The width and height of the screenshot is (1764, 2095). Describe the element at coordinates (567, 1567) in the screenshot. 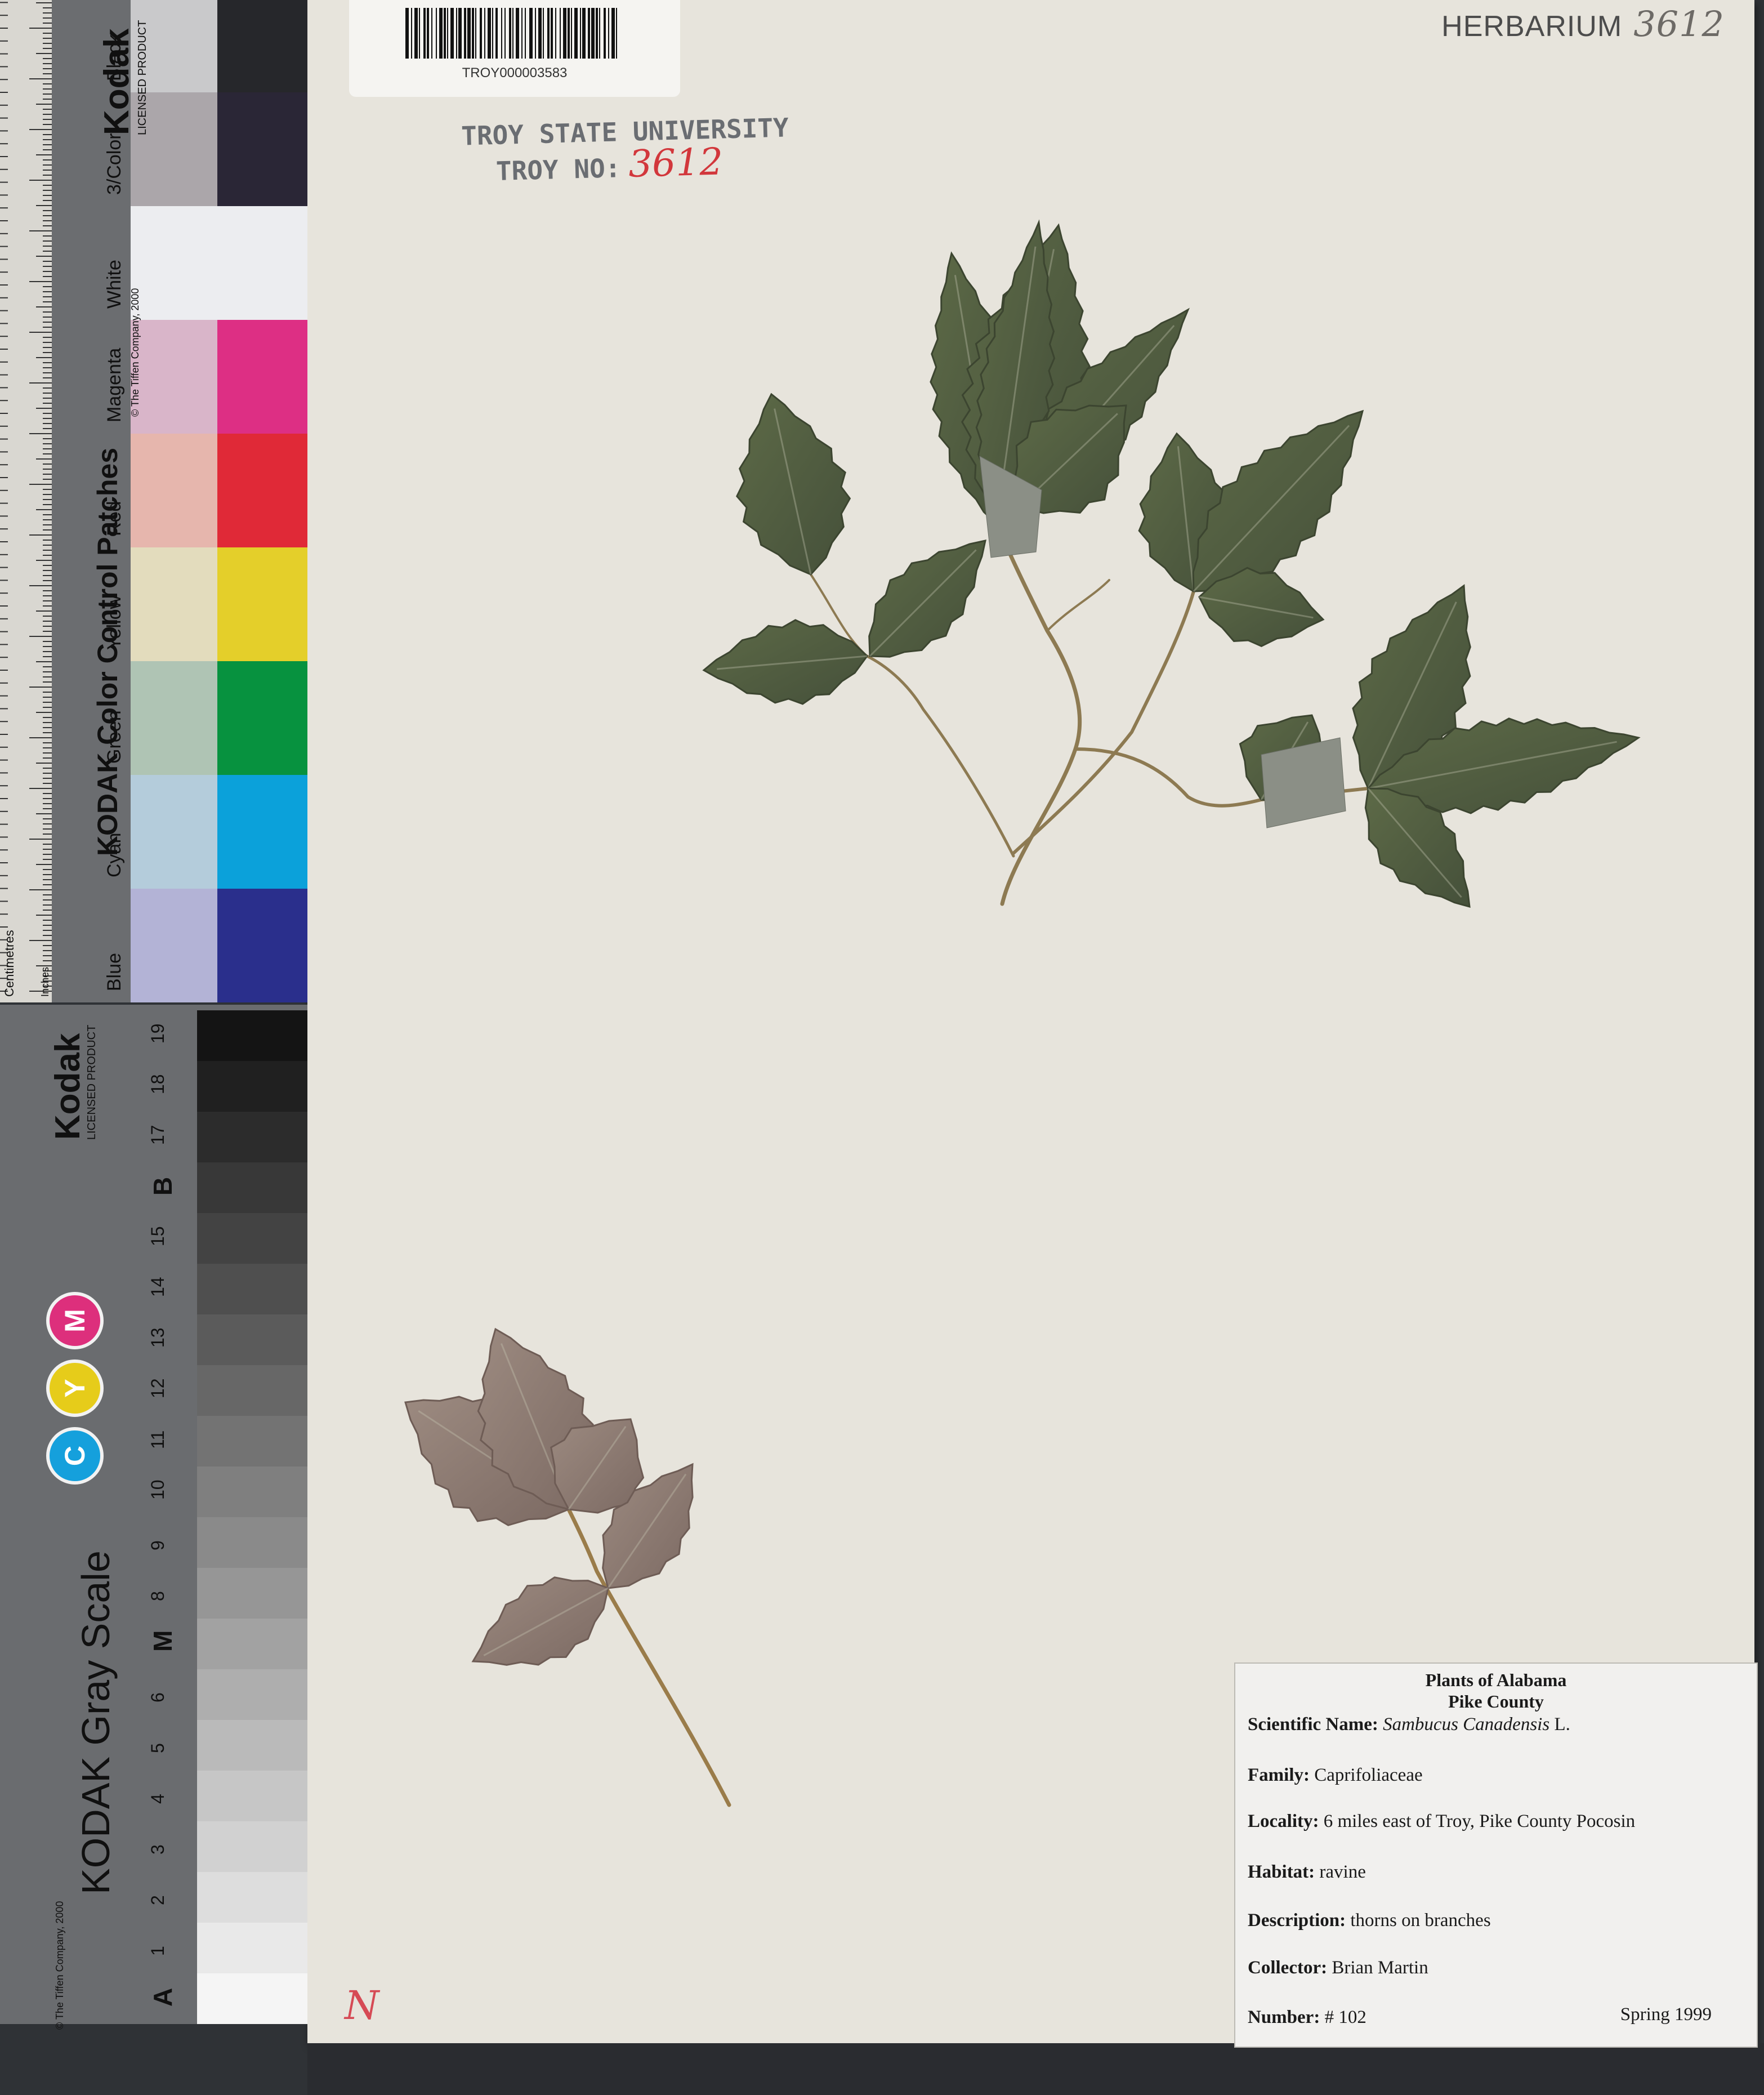

I see `lower-specimen` at that location.